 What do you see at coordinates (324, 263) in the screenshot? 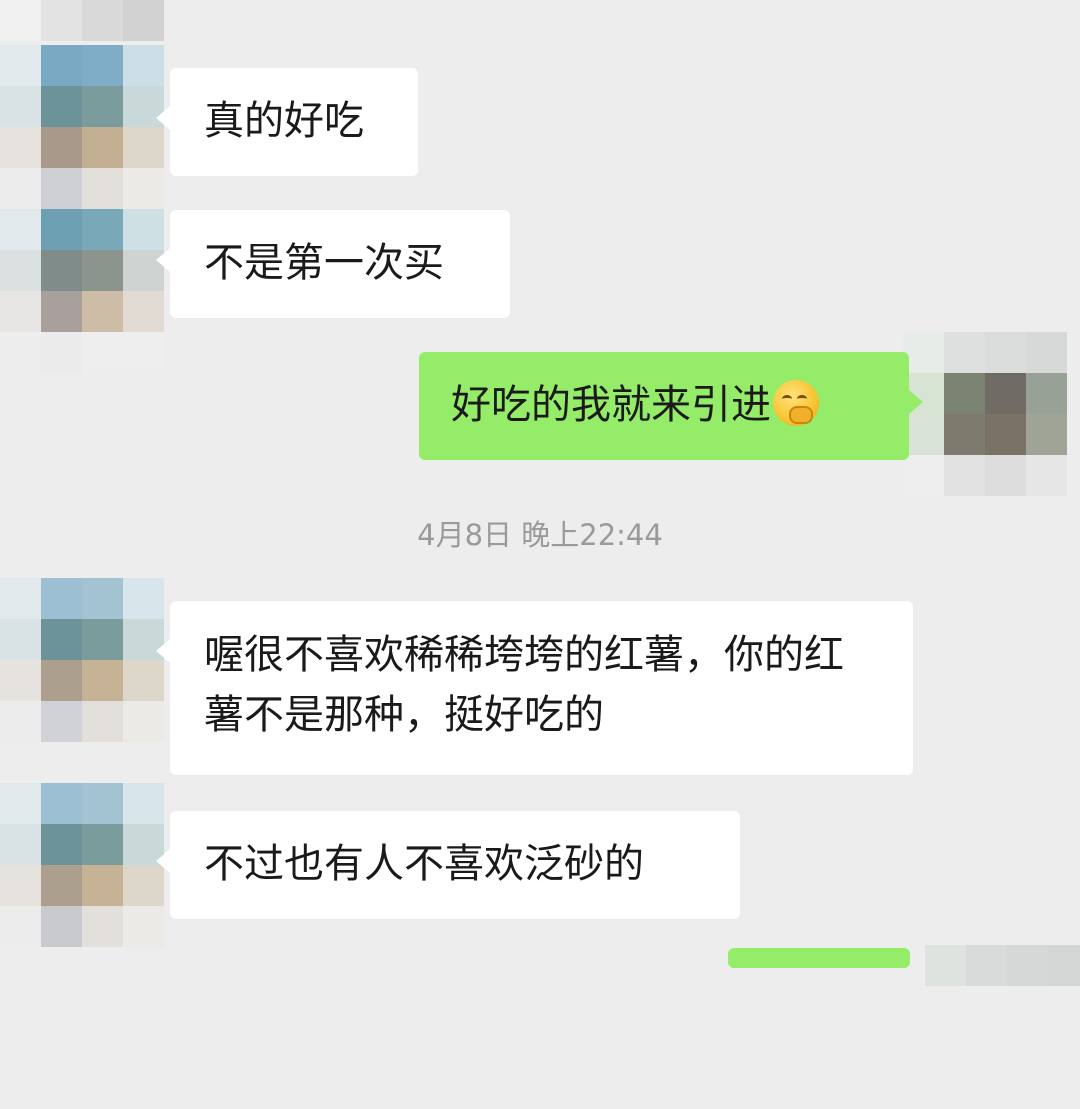
I see `message-text: 不是第一次买` at bounding box center [324, 263].